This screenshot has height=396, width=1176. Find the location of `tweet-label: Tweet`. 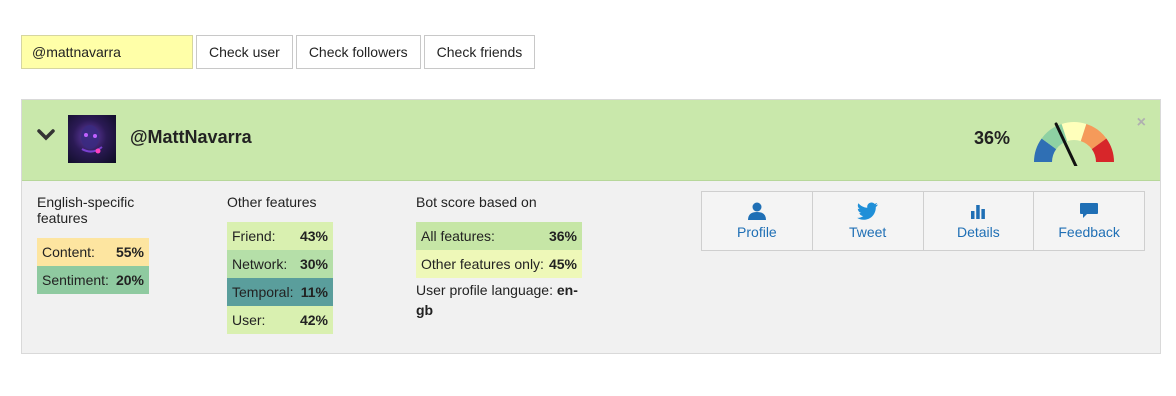

tweet-label: Tweet is located at coordinates (867, 232).